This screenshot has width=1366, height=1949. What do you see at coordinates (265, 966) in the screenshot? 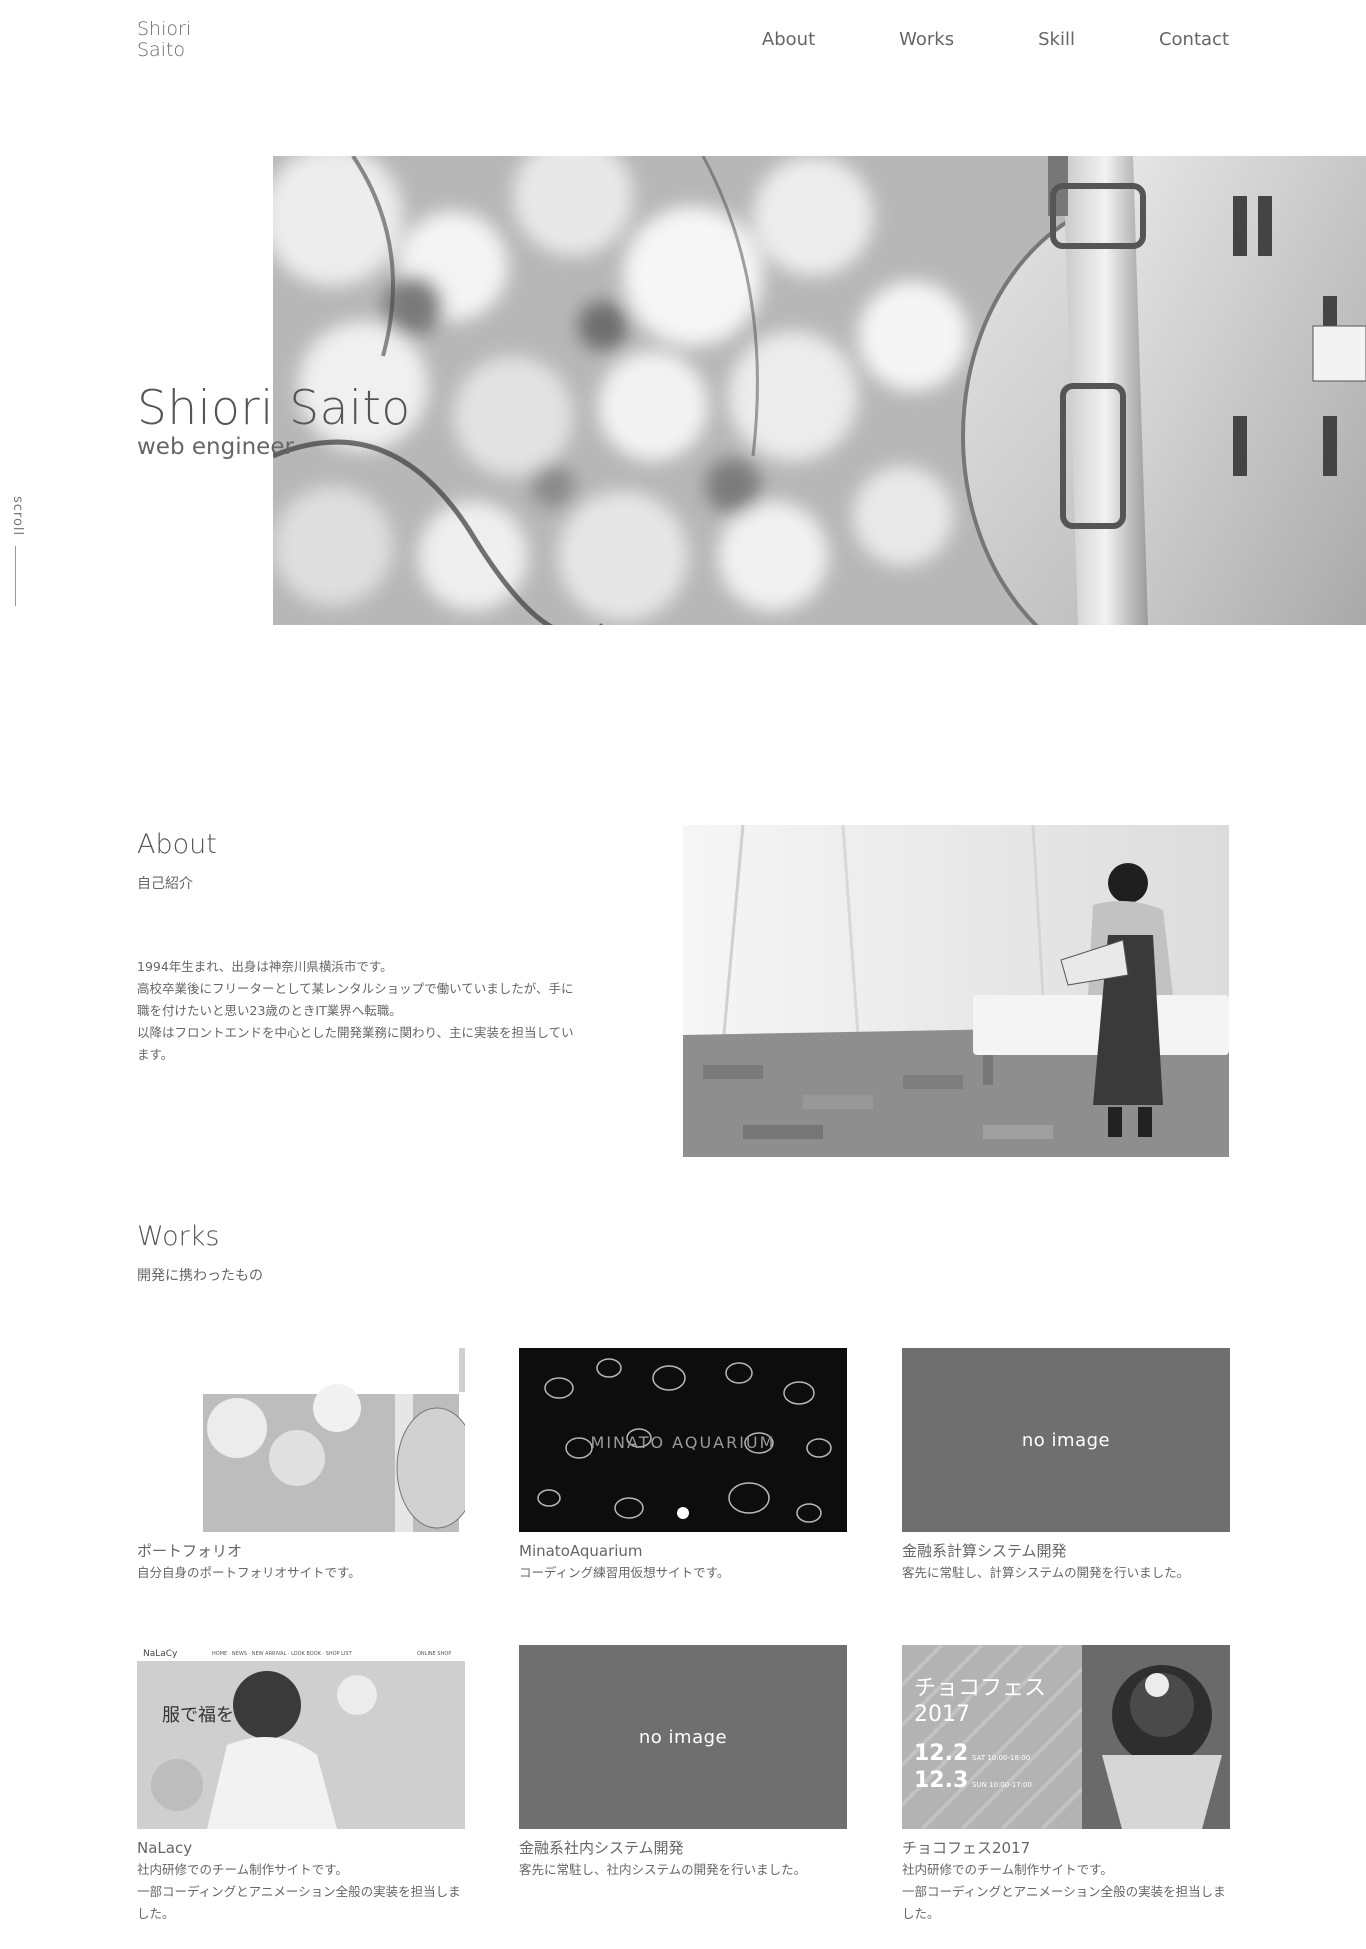
I see `about-line: 1994年生まれ、出身は神奈川県横浜市です。` at bounding box center [265, 966].